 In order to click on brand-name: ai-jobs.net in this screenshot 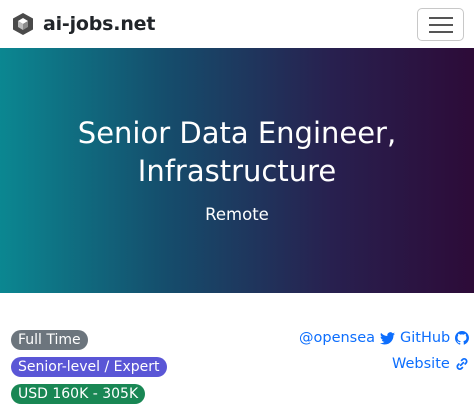, I will do `click(99, 24)`.